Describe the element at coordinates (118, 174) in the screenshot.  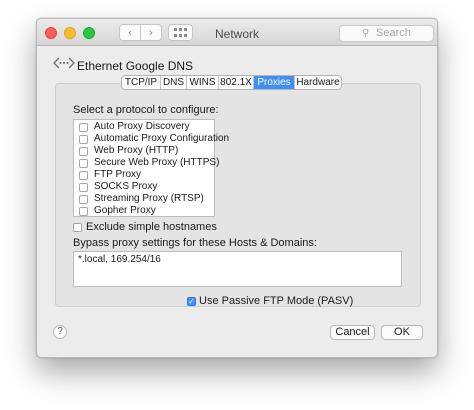
I see `protocol-label: FTP Proxy` at that location.